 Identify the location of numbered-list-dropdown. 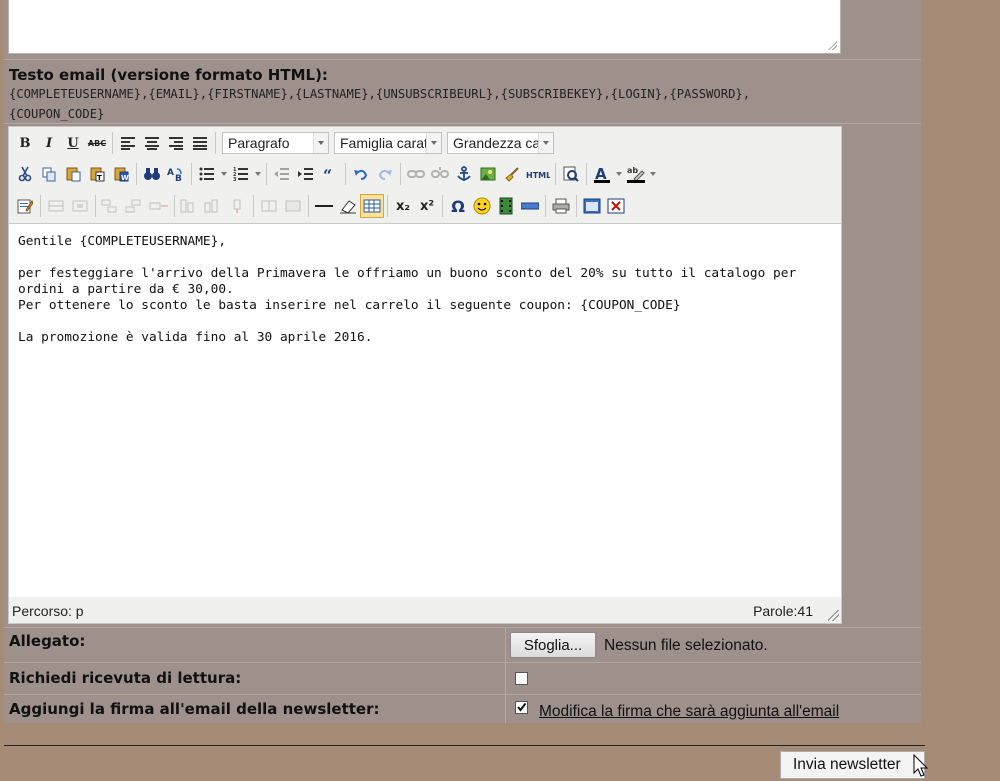
(258, 174).